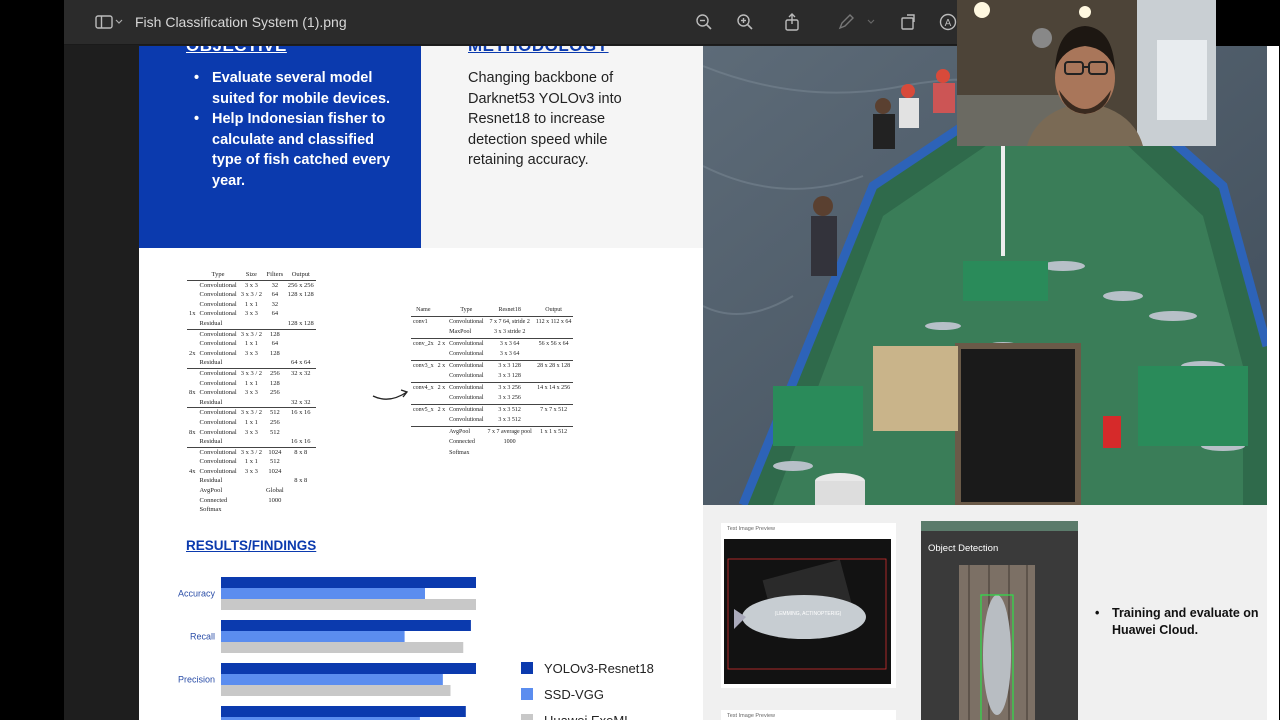 The image size is (1280, 720). I want to click on share-icon, so click(792, 22).